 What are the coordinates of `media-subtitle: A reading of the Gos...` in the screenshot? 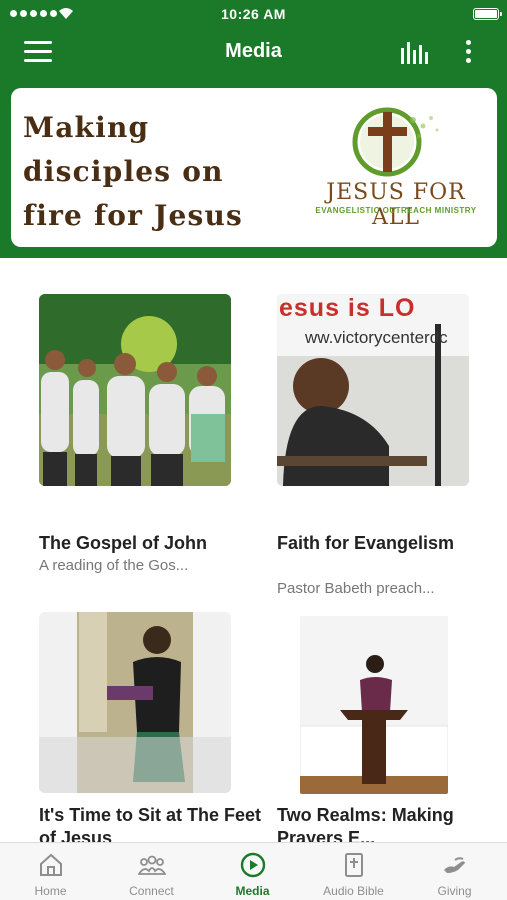 It's located at (114, 565).